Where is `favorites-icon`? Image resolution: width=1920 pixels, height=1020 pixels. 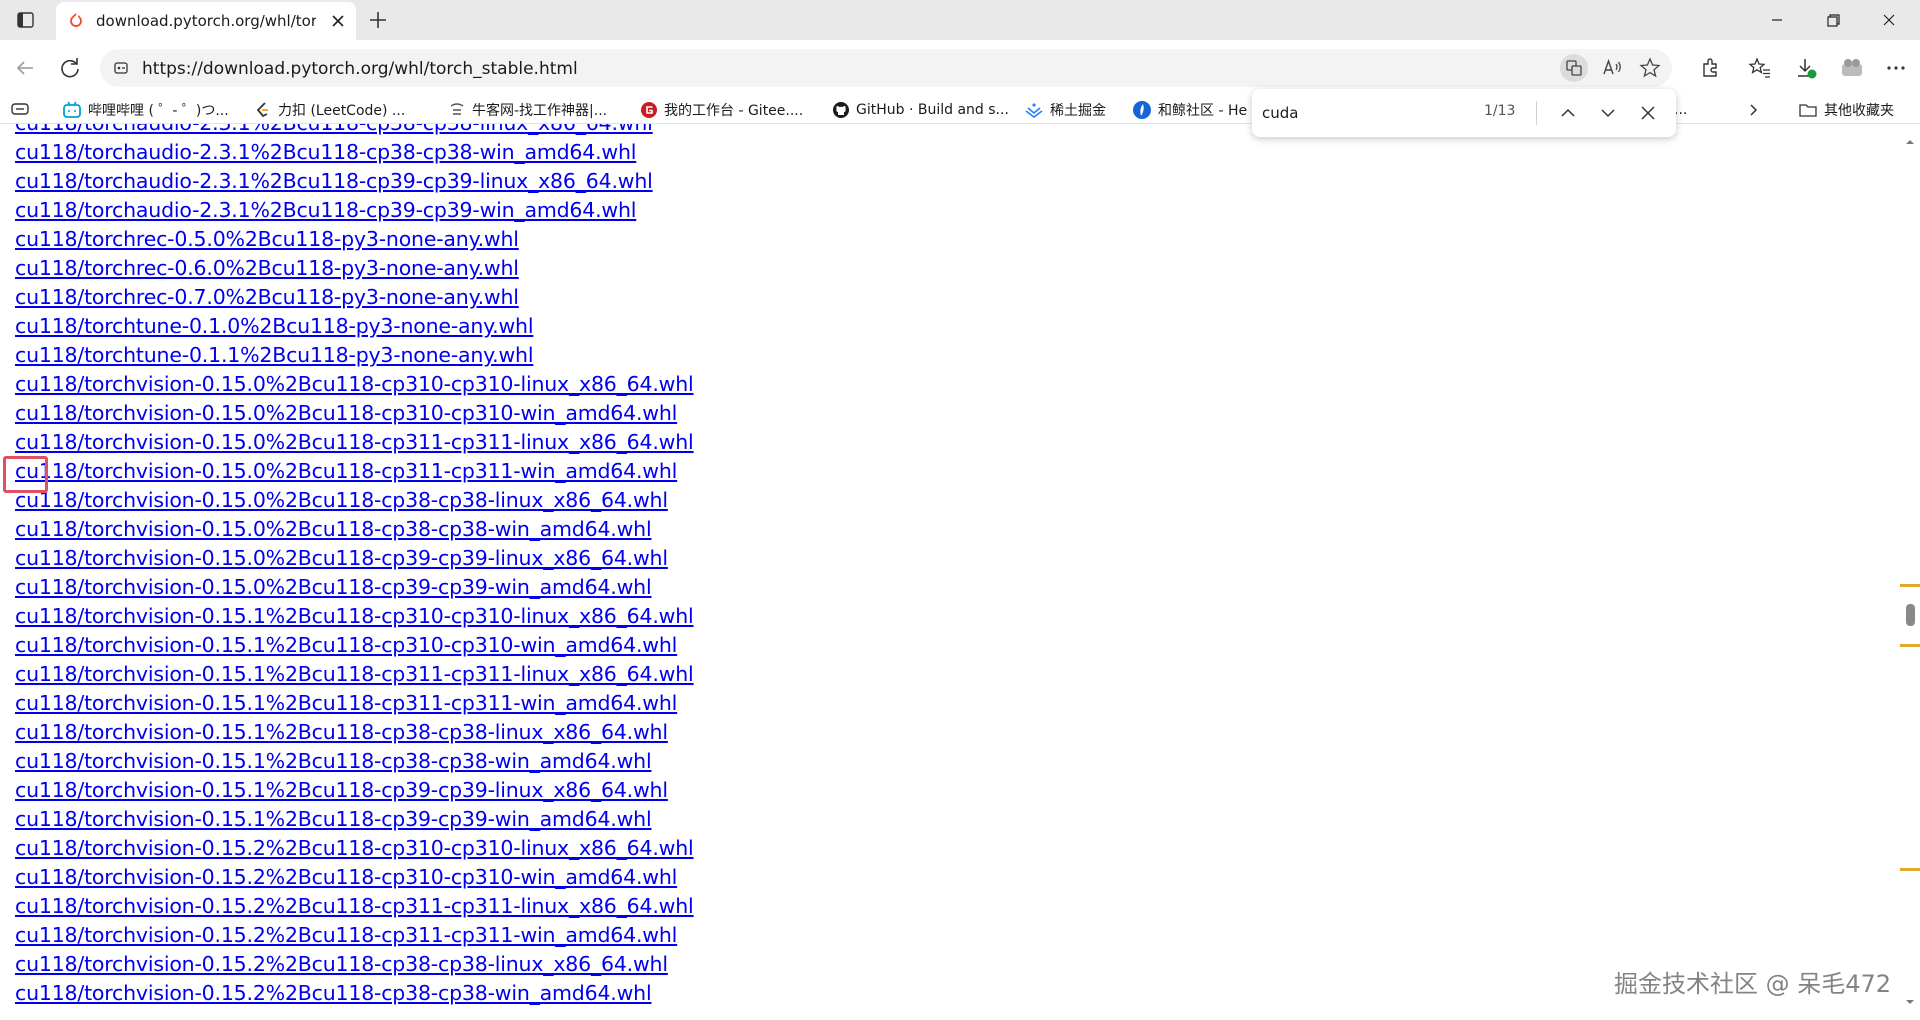
favorites-icon is located at coordinates (1760, 68).